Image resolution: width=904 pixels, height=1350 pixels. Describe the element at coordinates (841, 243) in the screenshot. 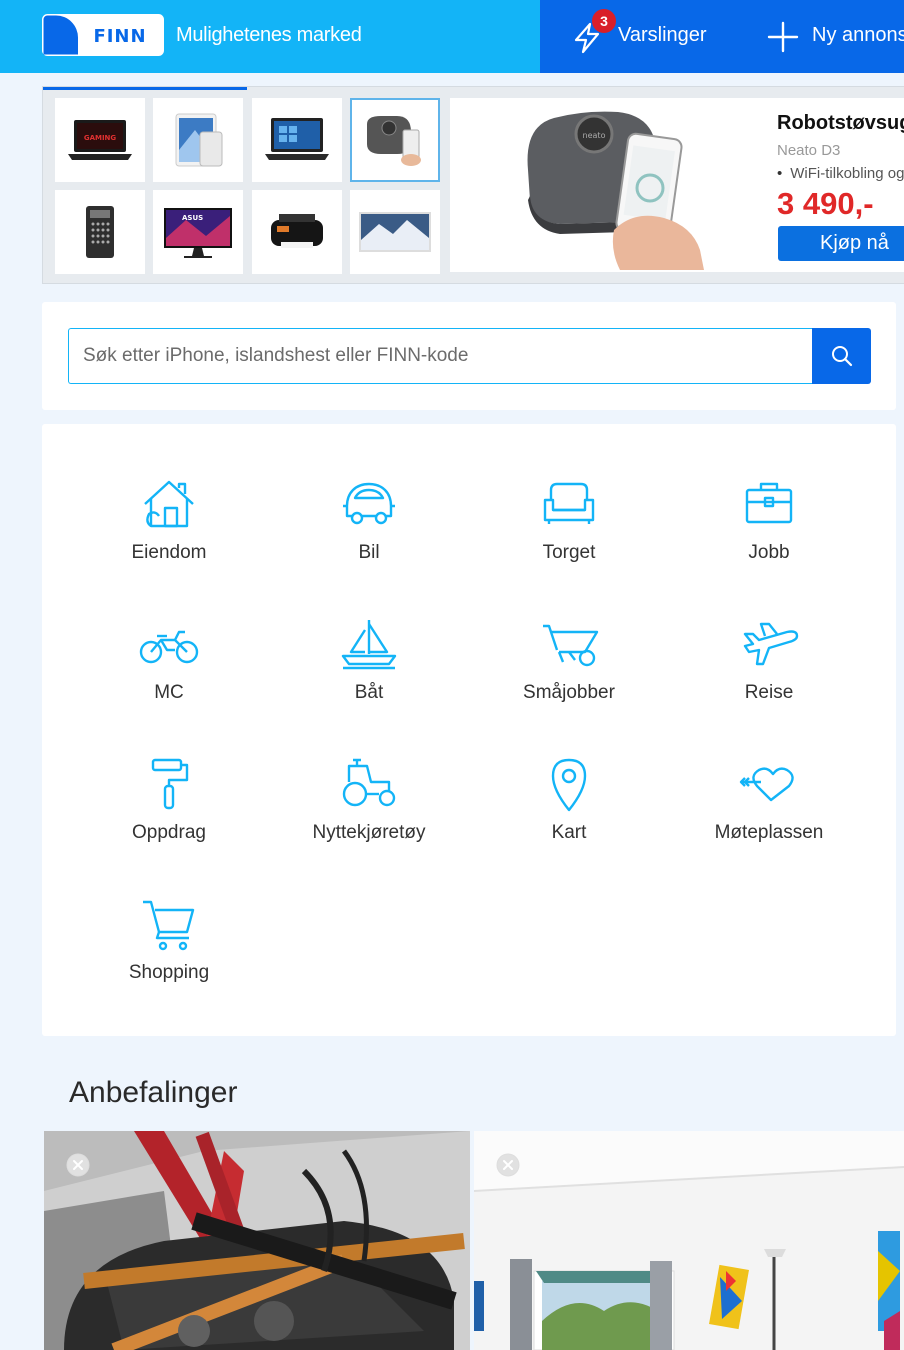

I see `buy-now-button: Kjøp nå` at that location.